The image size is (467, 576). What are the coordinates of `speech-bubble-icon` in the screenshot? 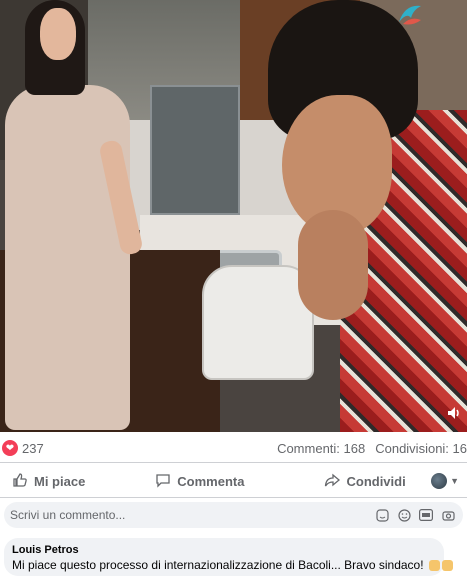 It's located at (163, 481).